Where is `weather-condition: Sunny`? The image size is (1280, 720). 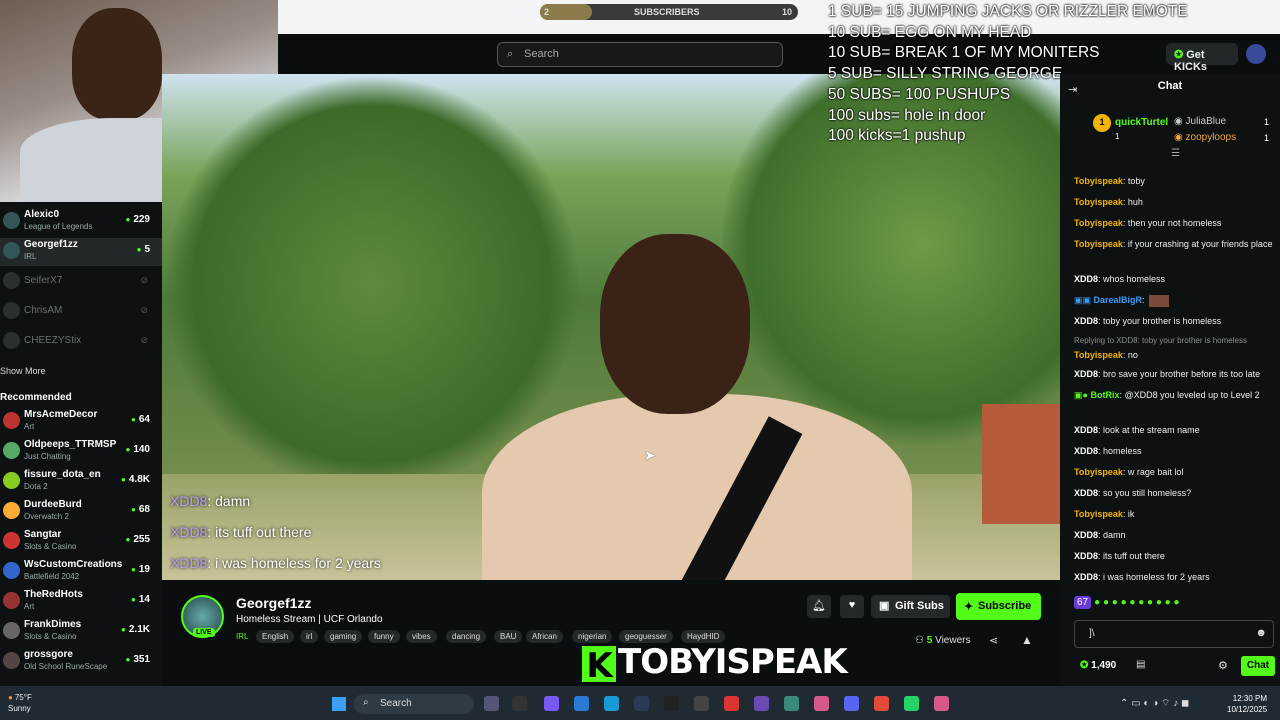 weather-condition: Sunny is located at coordinates (19, 708).